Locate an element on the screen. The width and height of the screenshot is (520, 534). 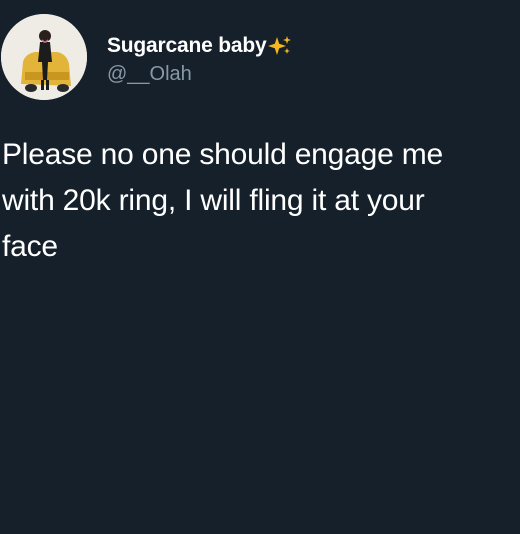
display-name: Sugarcane baby is located at coordinates (187, 46).